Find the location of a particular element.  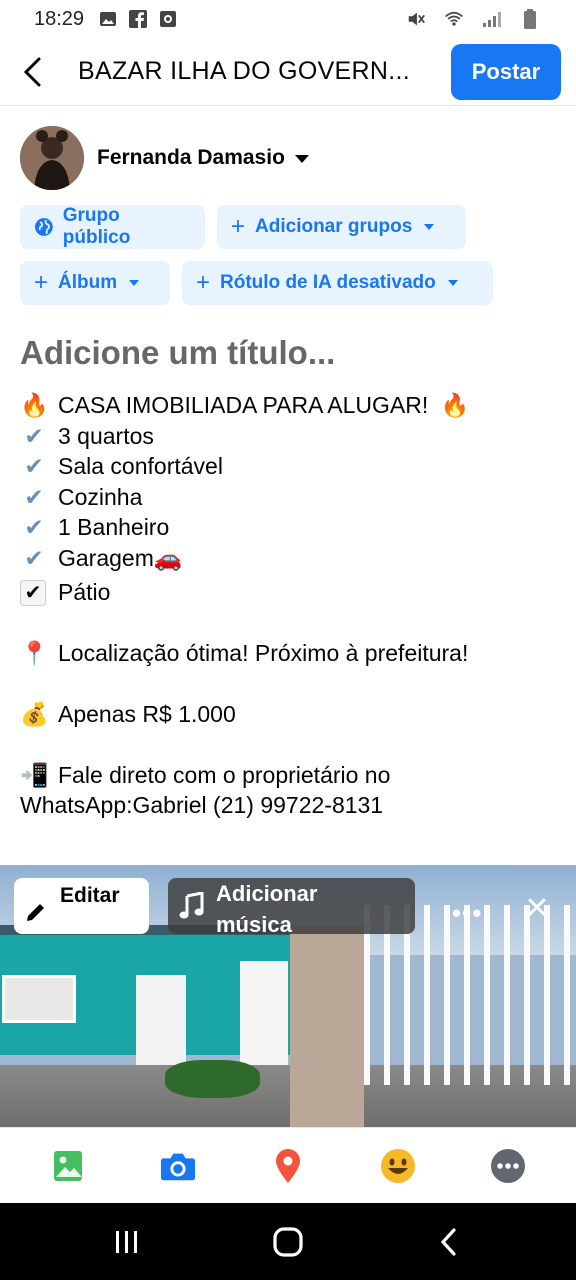

car-emoji-icon: 🚗 is located at coordinates (168, 558).